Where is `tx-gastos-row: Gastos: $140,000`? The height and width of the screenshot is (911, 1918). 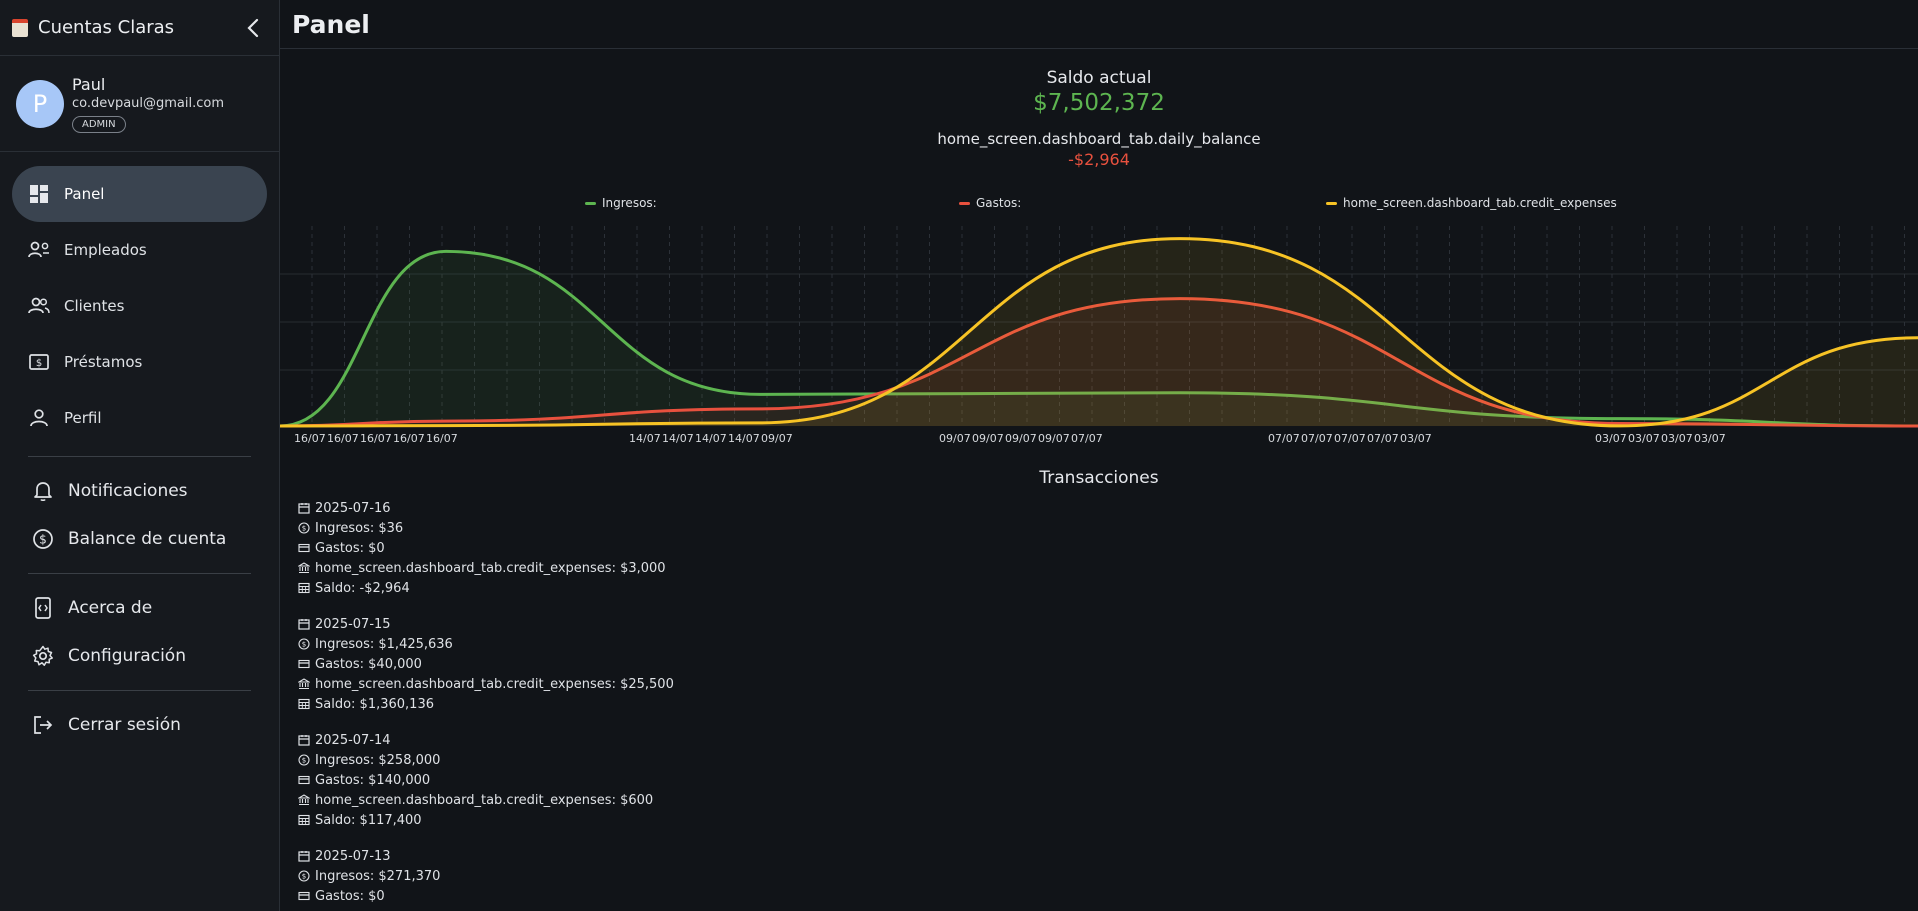
tx-gastos-row: Gastos: $140,000 is located at coordinates (485, 780).